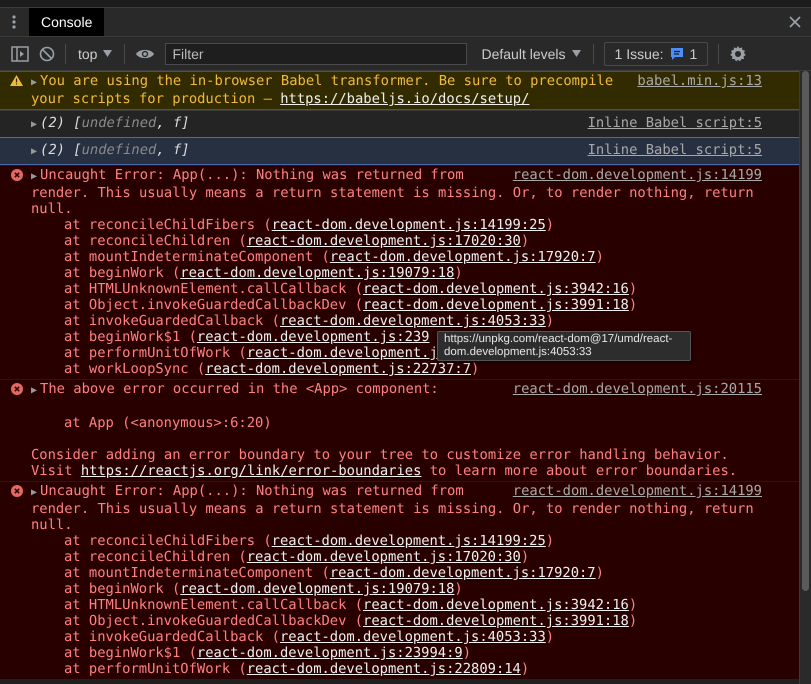  I want to click on message-text: your scripts for production – https://babeljs.io/docs/setup/, so click(280, 99).